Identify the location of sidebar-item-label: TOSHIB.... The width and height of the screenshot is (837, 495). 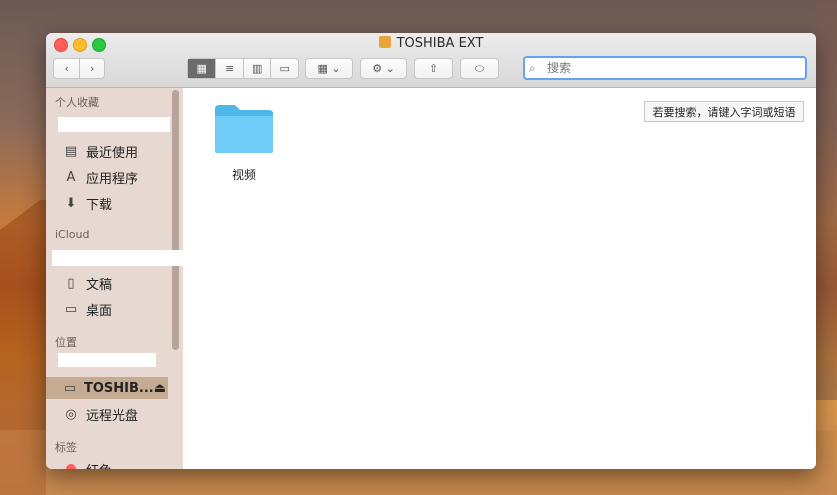
(118, 388).